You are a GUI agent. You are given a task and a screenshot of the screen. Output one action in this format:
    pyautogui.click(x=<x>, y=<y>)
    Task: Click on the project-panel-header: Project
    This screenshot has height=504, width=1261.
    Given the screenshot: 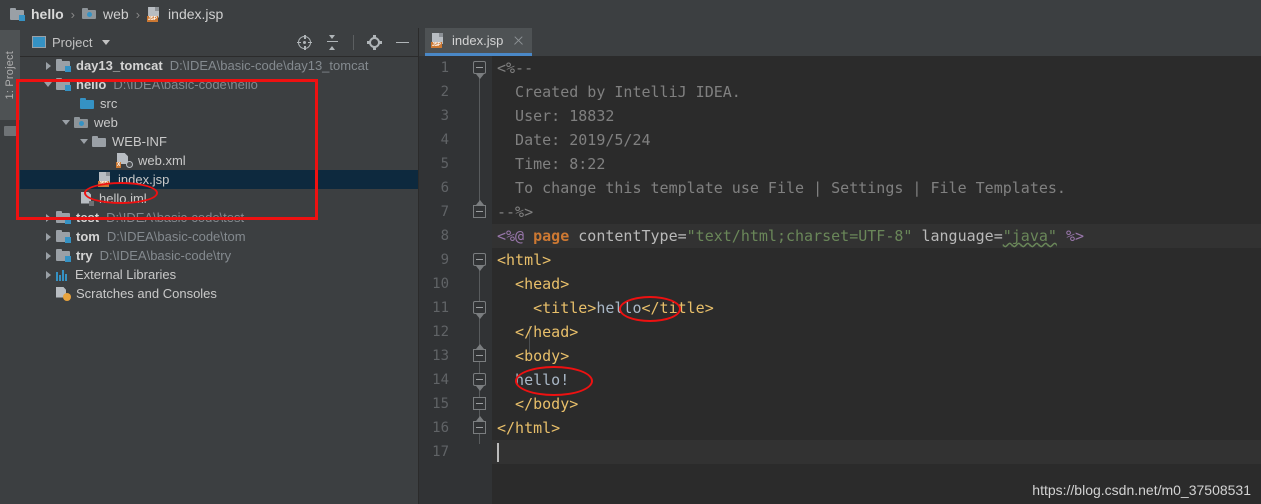 What is the action you would take?
    pyautogui.click(x=219, y=42)
    